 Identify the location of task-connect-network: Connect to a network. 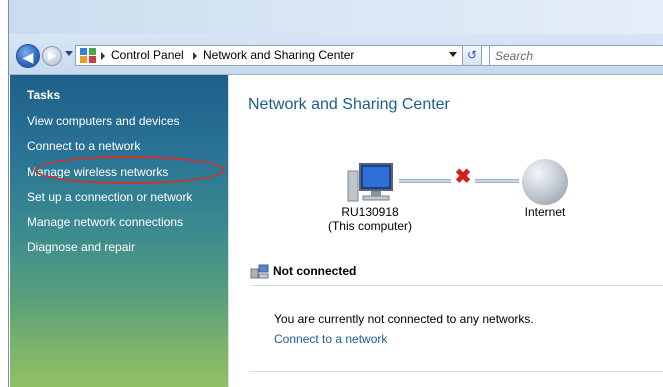
(83, 146).